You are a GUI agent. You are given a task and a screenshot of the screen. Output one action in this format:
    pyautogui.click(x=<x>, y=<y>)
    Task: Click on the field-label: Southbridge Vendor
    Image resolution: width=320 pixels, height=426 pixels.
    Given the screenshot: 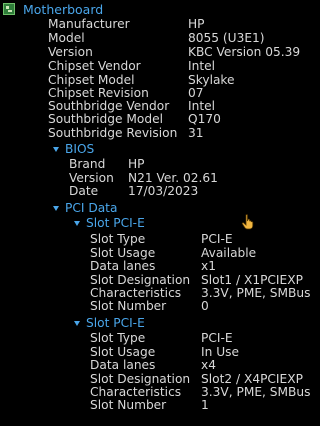 What is the action you would take?
    pyautogui.click(x=109, y=106)
    